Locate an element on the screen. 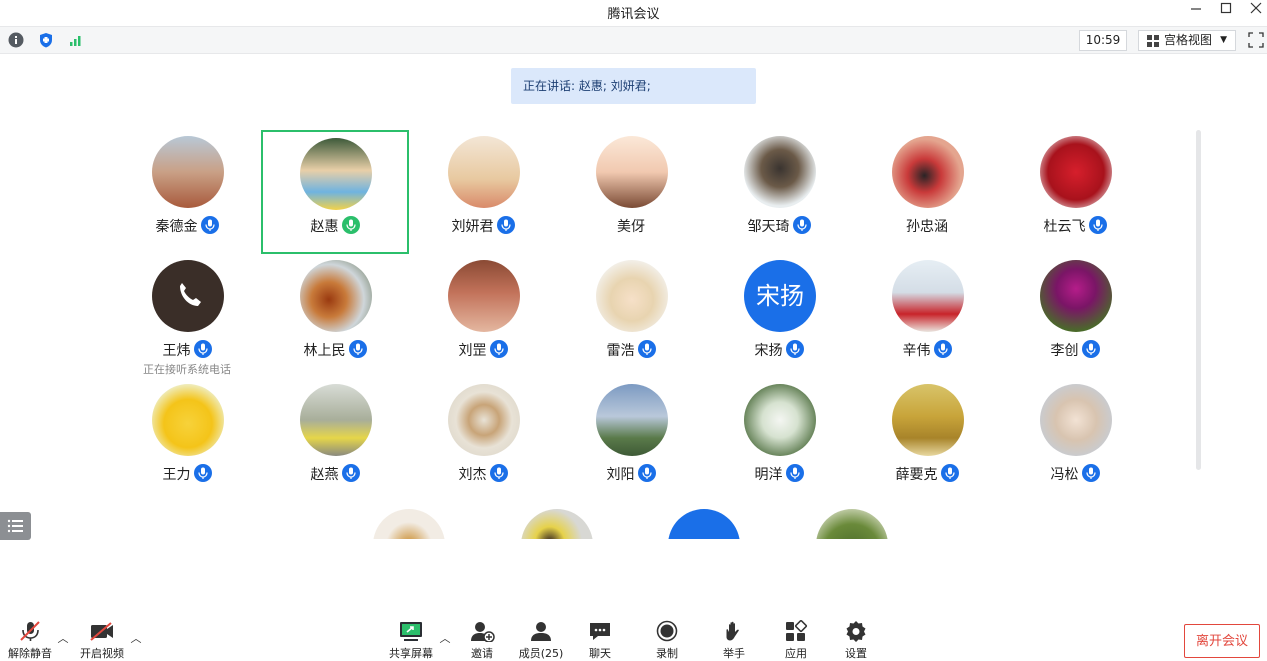 This screenshot has width=1267, height=661. participant-tile: 王力 is located at coordinates (187, 440).